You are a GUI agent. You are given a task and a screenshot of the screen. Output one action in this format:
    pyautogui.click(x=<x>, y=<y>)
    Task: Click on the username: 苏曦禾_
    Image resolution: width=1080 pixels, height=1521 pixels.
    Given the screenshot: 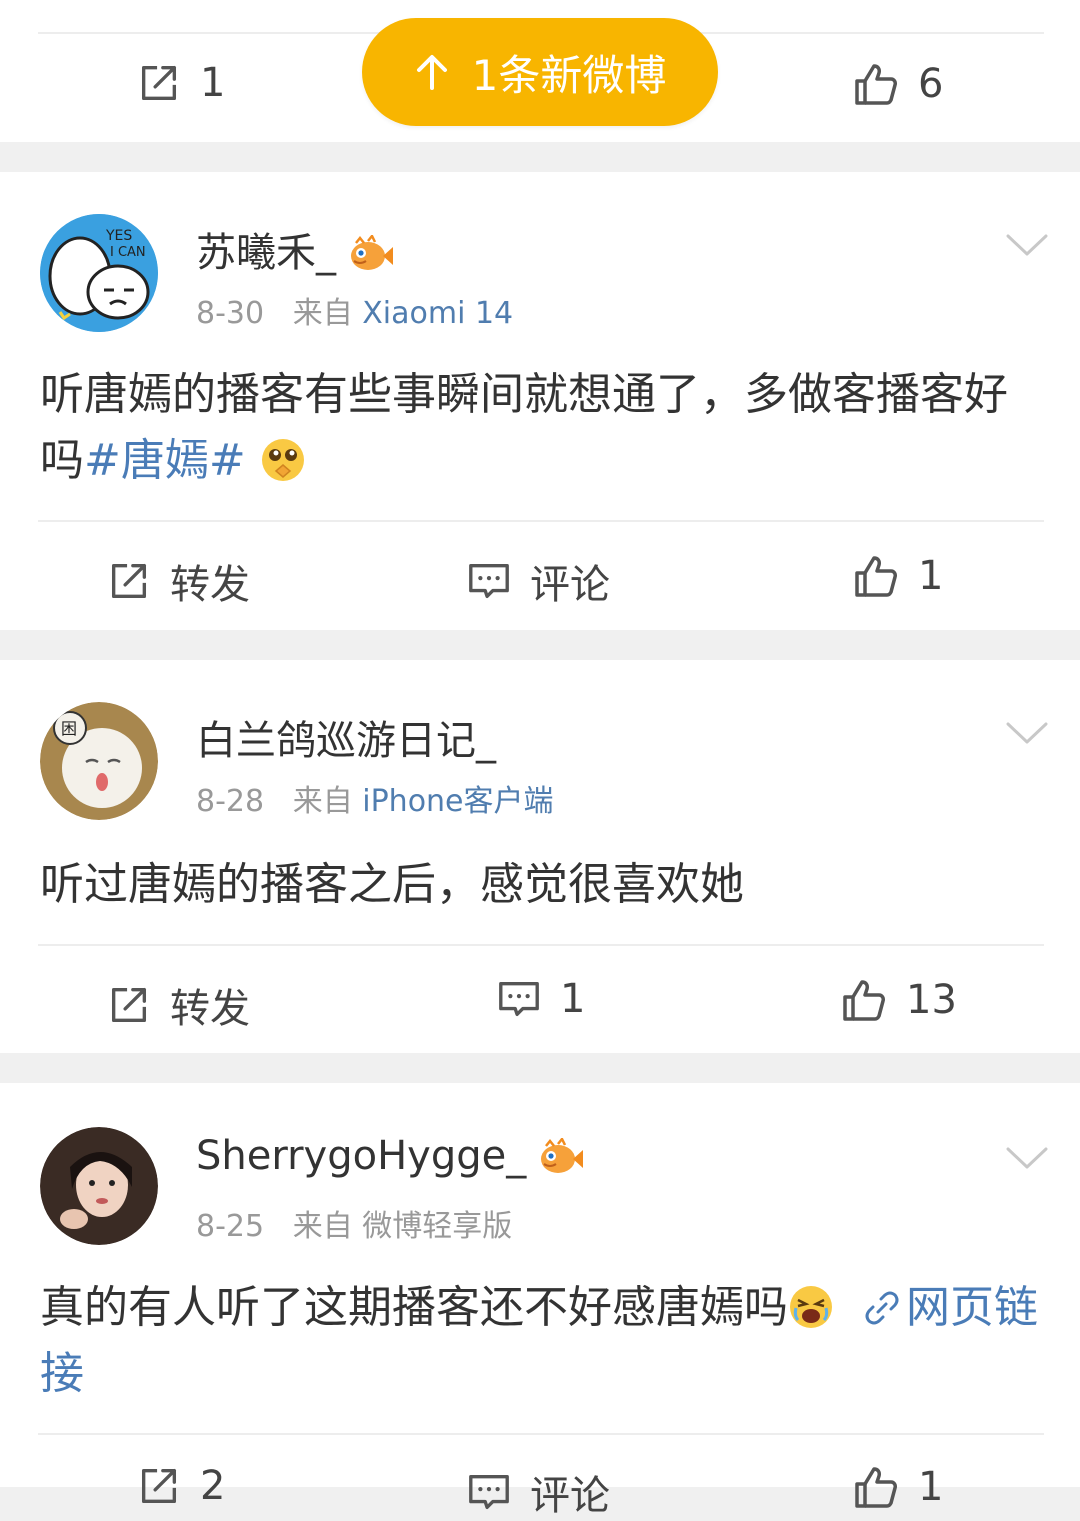 What is the action you would take?
    pyautogui.click(x=295, y=249)
    